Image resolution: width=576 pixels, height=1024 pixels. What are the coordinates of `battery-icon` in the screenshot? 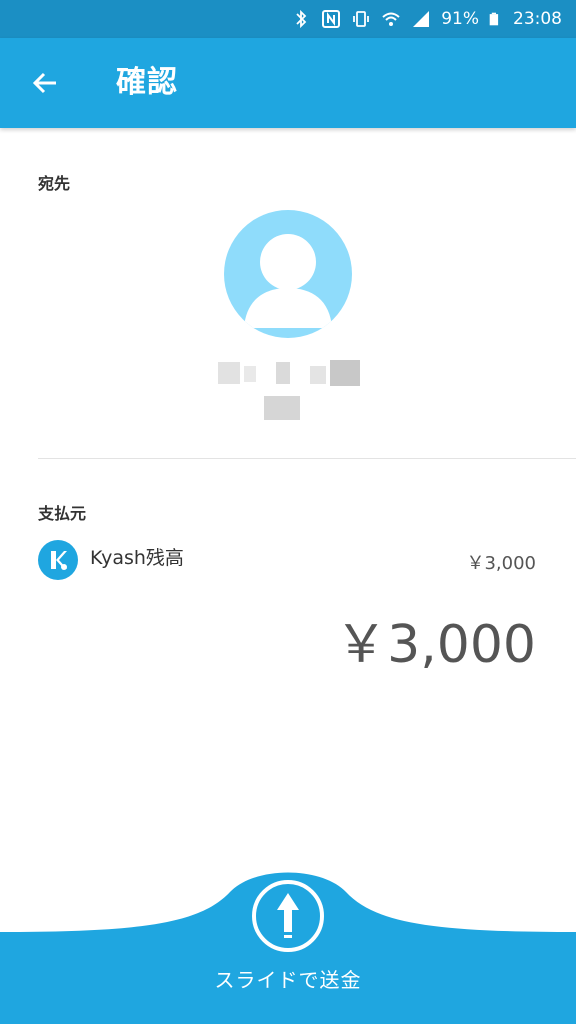 It's located at (494, 19).